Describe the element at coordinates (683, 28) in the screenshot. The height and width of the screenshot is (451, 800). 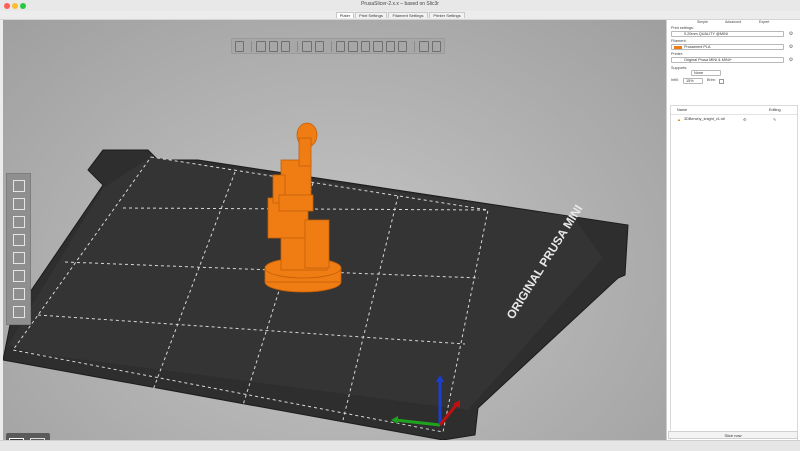
I see `print-settings-label: Print settings:` at that location.